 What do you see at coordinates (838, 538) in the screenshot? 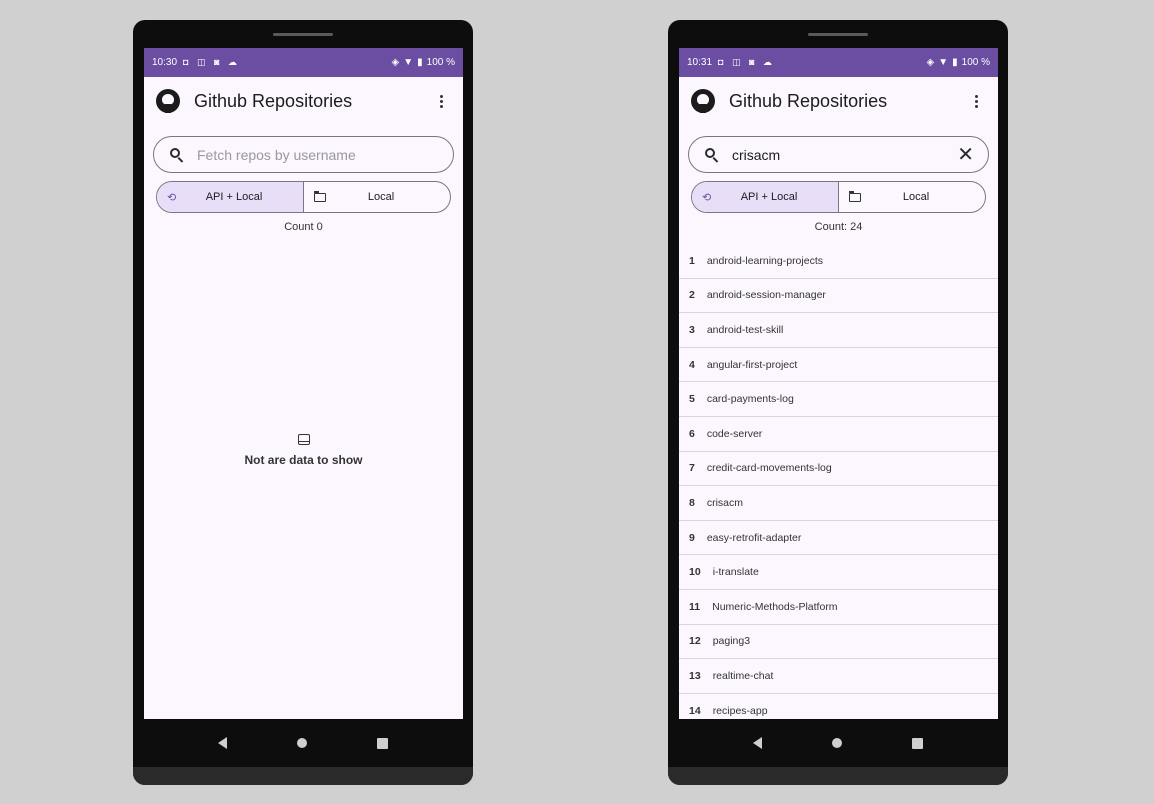
I see `list-item: 9 easy-retrofit-adapter` at bounding box center [838, 538].